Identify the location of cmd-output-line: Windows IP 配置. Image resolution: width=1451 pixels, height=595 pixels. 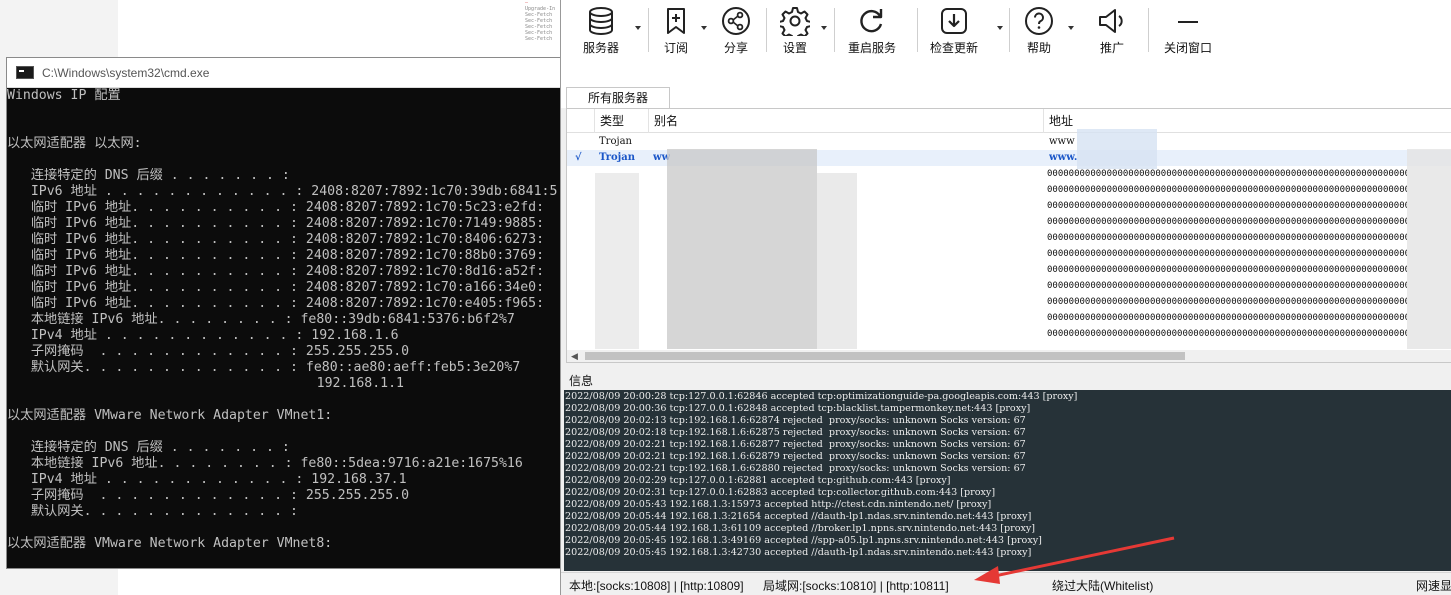
(64, 95).